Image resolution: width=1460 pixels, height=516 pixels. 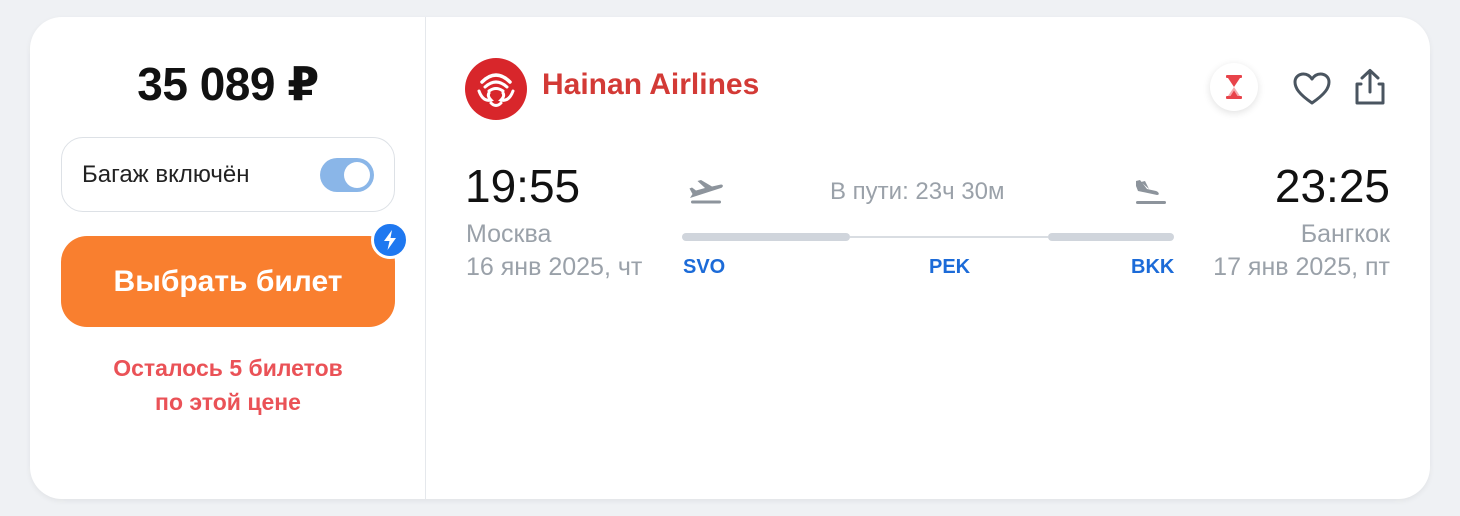 What do you see at coordinates (228, 385) in the screenshot?
I see `tickets-left-notice: Осталось 5 билетов по этой цене` at bounding box center [228, 385].